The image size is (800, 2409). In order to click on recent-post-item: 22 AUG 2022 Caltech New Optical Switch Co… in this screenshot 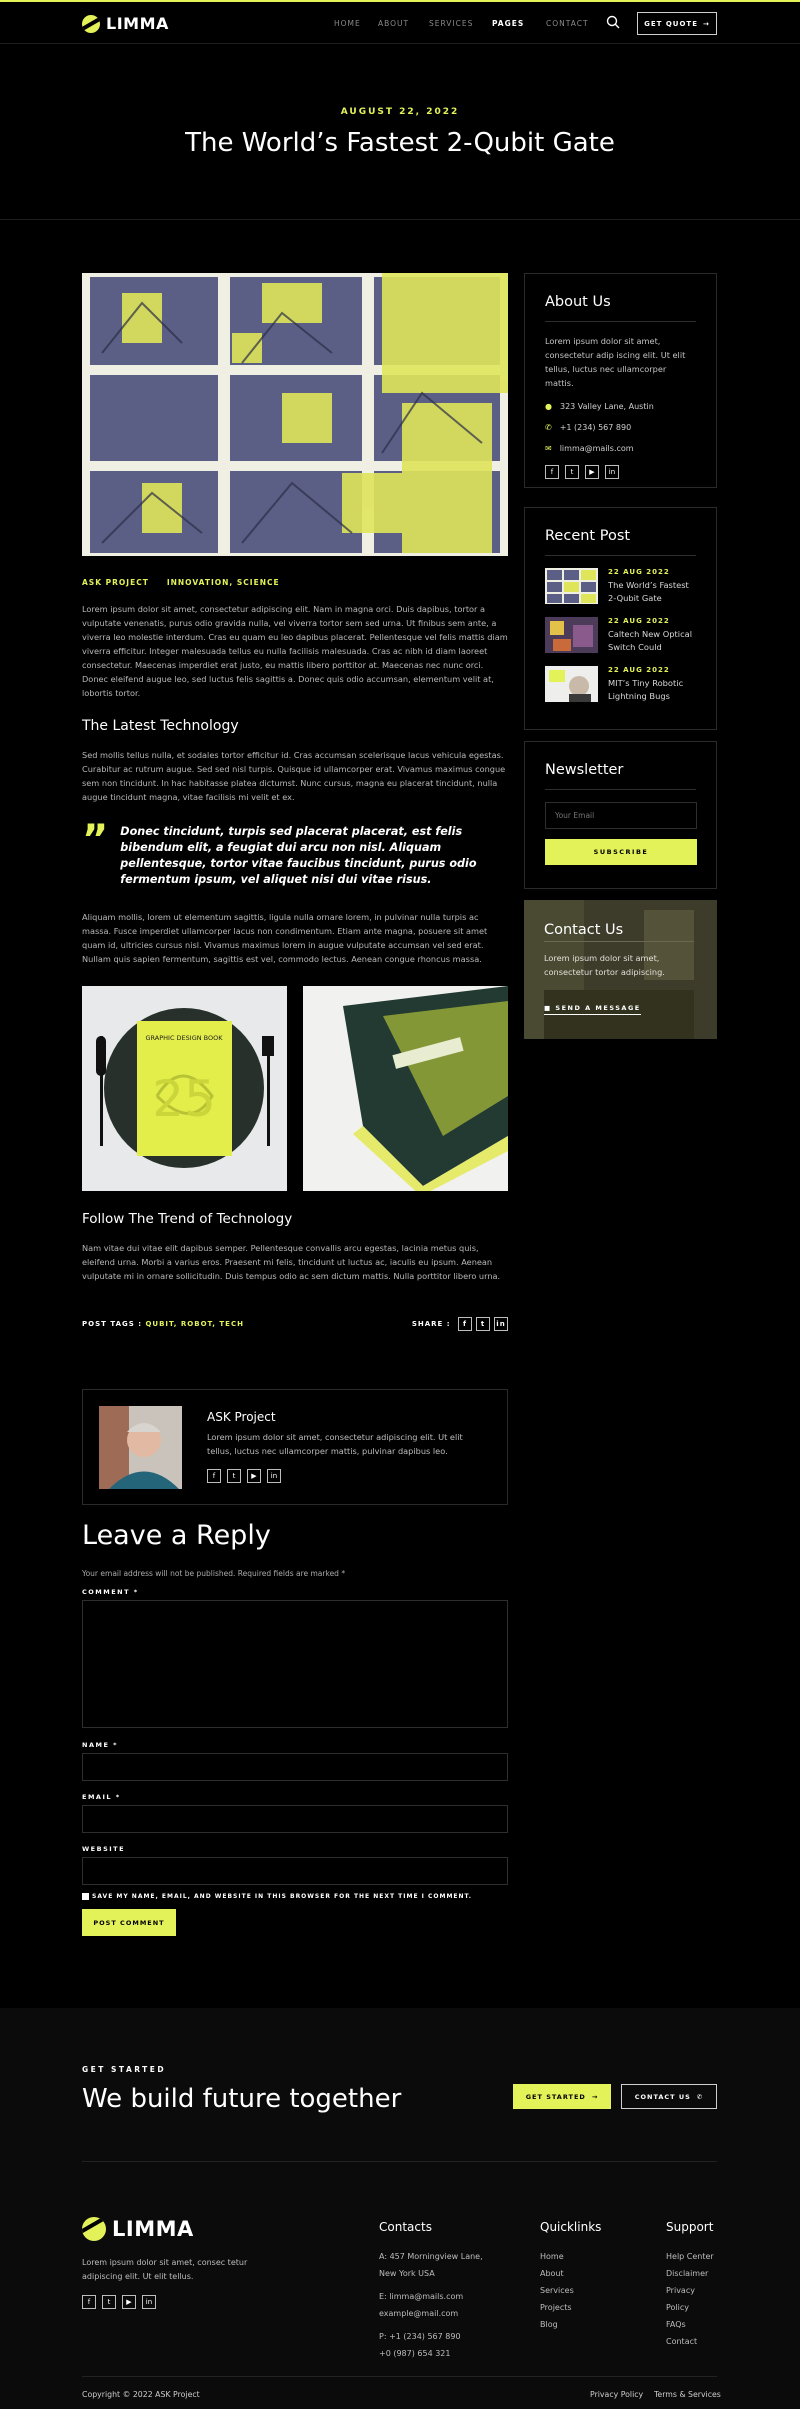, I will do `click(620, 635)`.